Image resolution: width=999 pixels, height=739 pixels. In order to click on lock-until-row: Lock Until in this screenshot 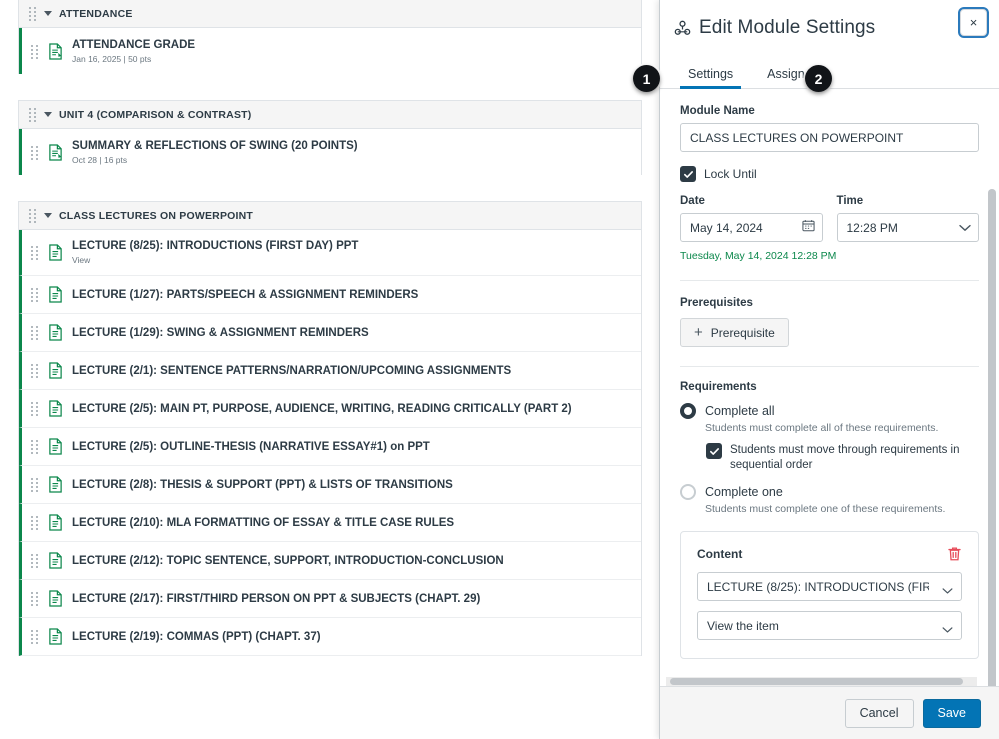, I will do `click(829, 174)`.